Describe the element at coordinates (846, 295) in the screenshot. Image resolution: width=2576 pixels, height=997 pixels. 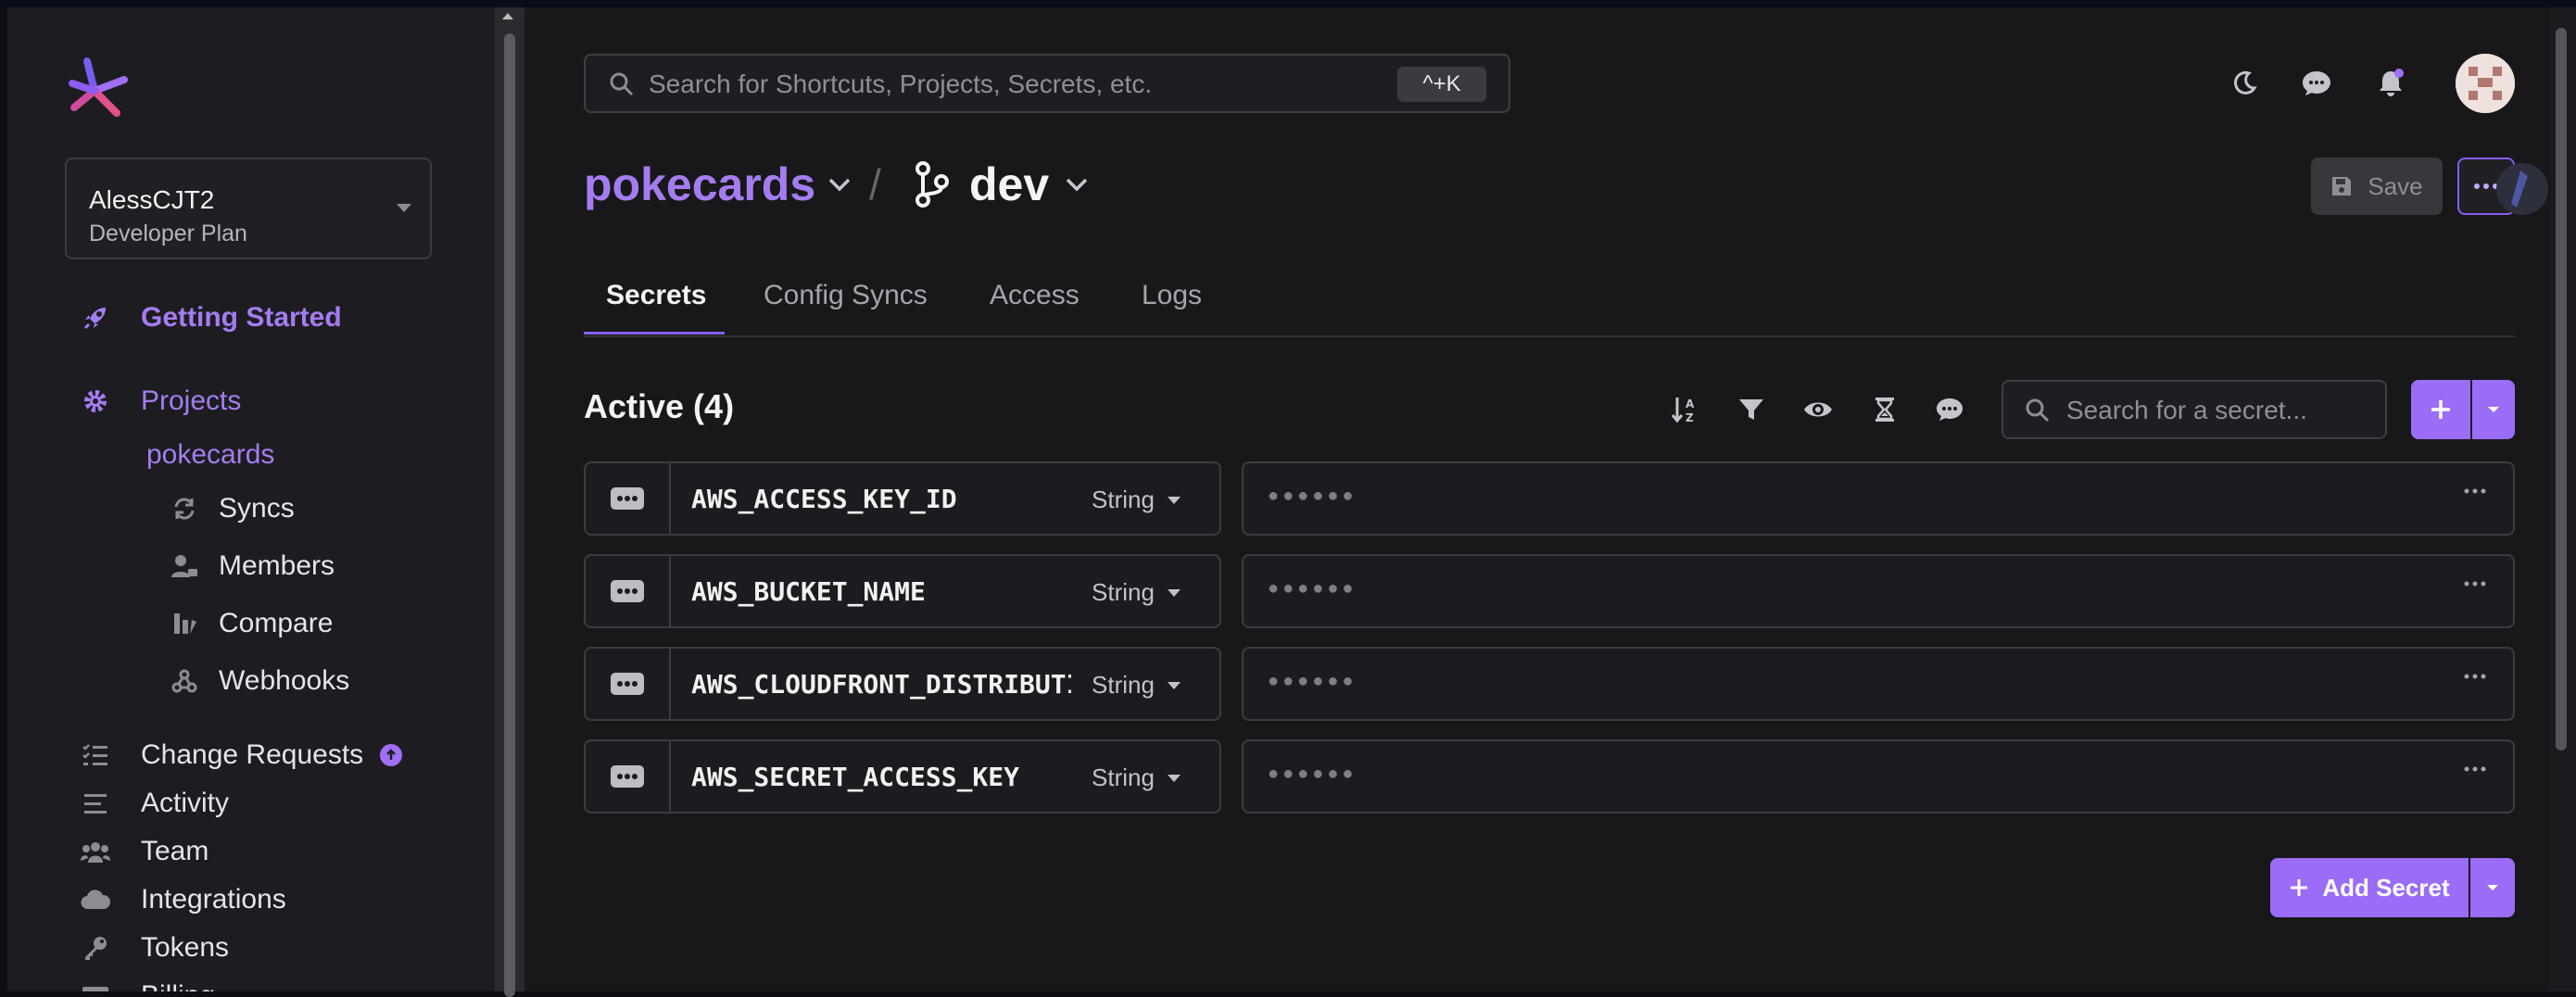
I see `tab-config-syncs: Config Syncs` at that location.